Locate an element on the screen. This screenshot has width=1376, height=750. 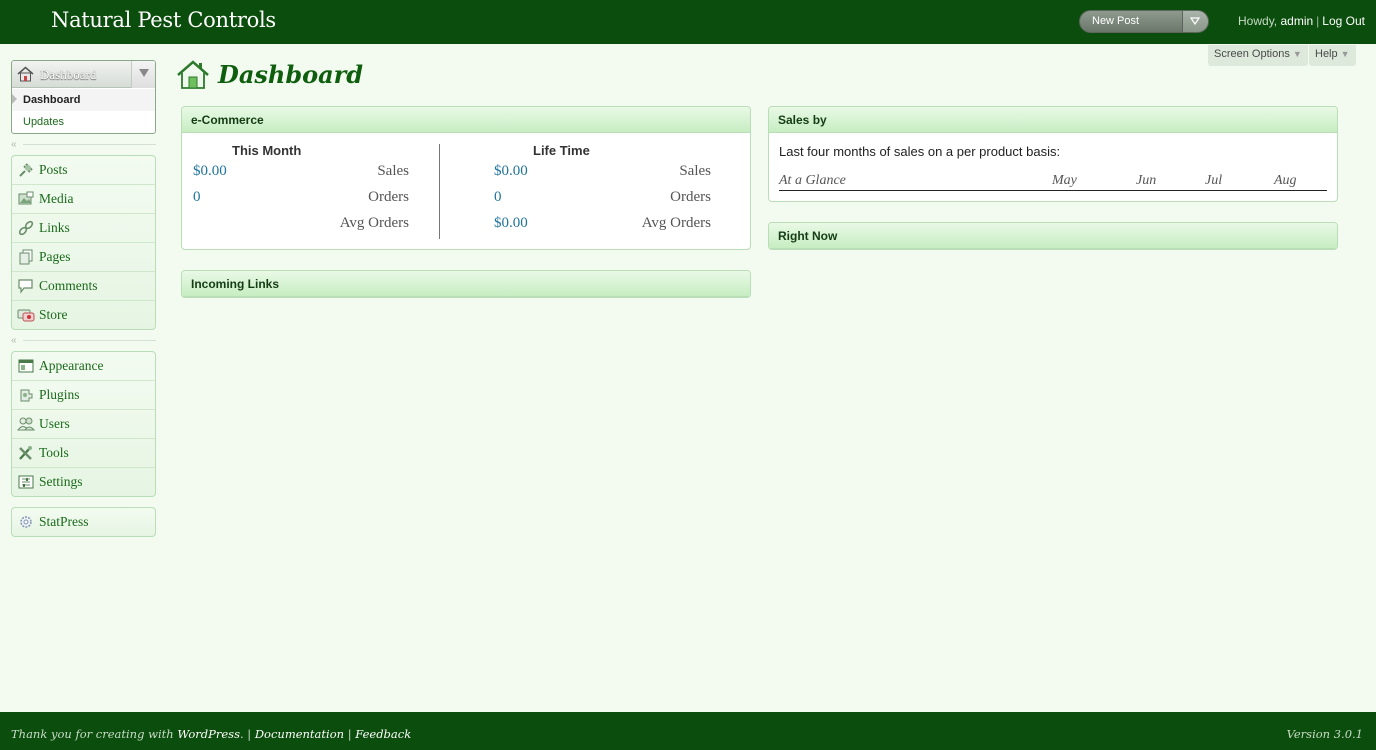
new-post-link: New Post is located at coordinates (1115, 21).